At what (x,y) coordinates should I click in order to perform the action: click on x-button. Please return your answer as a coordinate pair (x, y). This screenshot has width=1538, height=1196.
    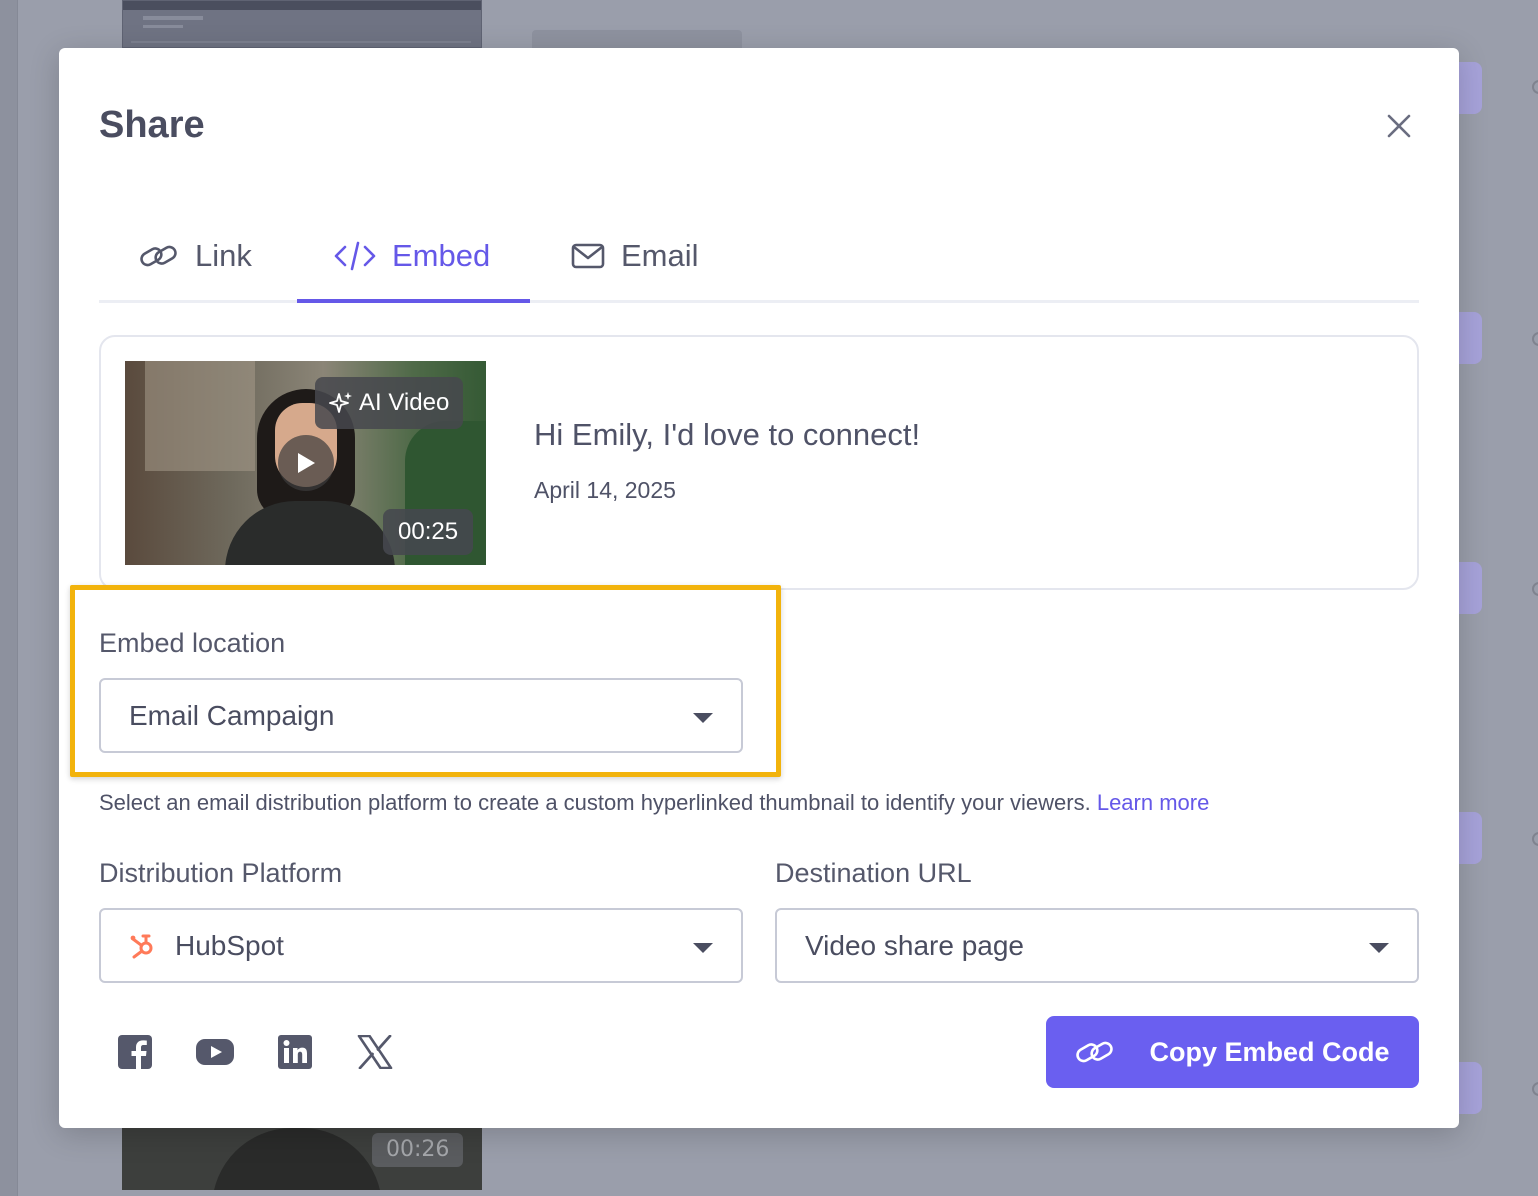
    Looking at the image, I should click on (375, 1052).